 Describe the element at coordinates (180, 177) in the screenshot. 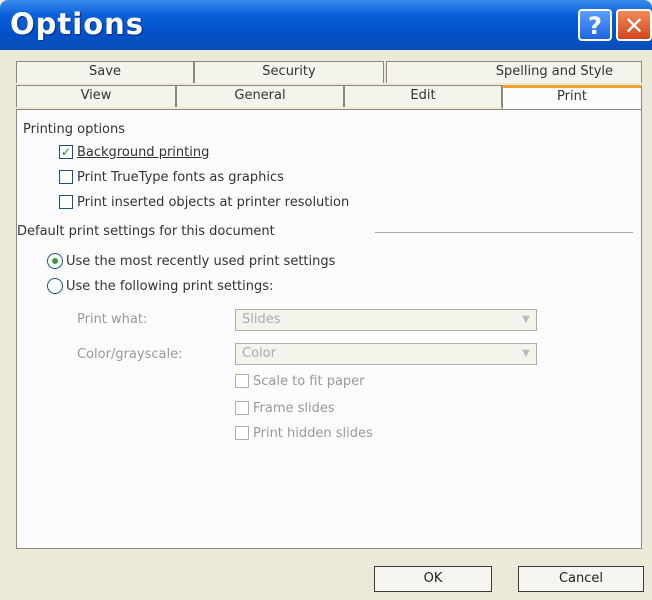

I see `truetype-graphics-label: Print TrueType fonts as graphics` at that location.